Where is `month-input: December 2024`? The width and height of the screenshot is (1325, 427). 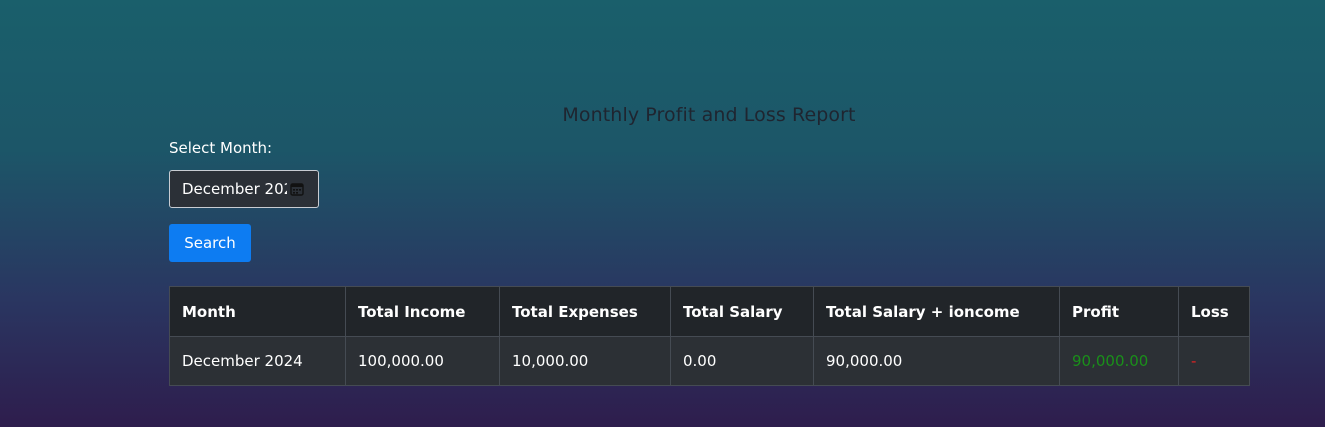
month-input: December 2024 is located at coordinates (244, 189).